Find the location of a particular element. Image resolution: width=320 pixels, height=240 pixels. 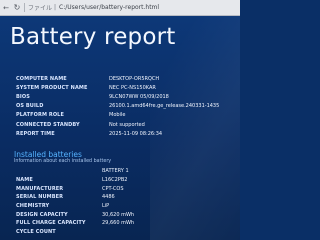

back-arrow-icon: ← is located at coordinates (6, 8).